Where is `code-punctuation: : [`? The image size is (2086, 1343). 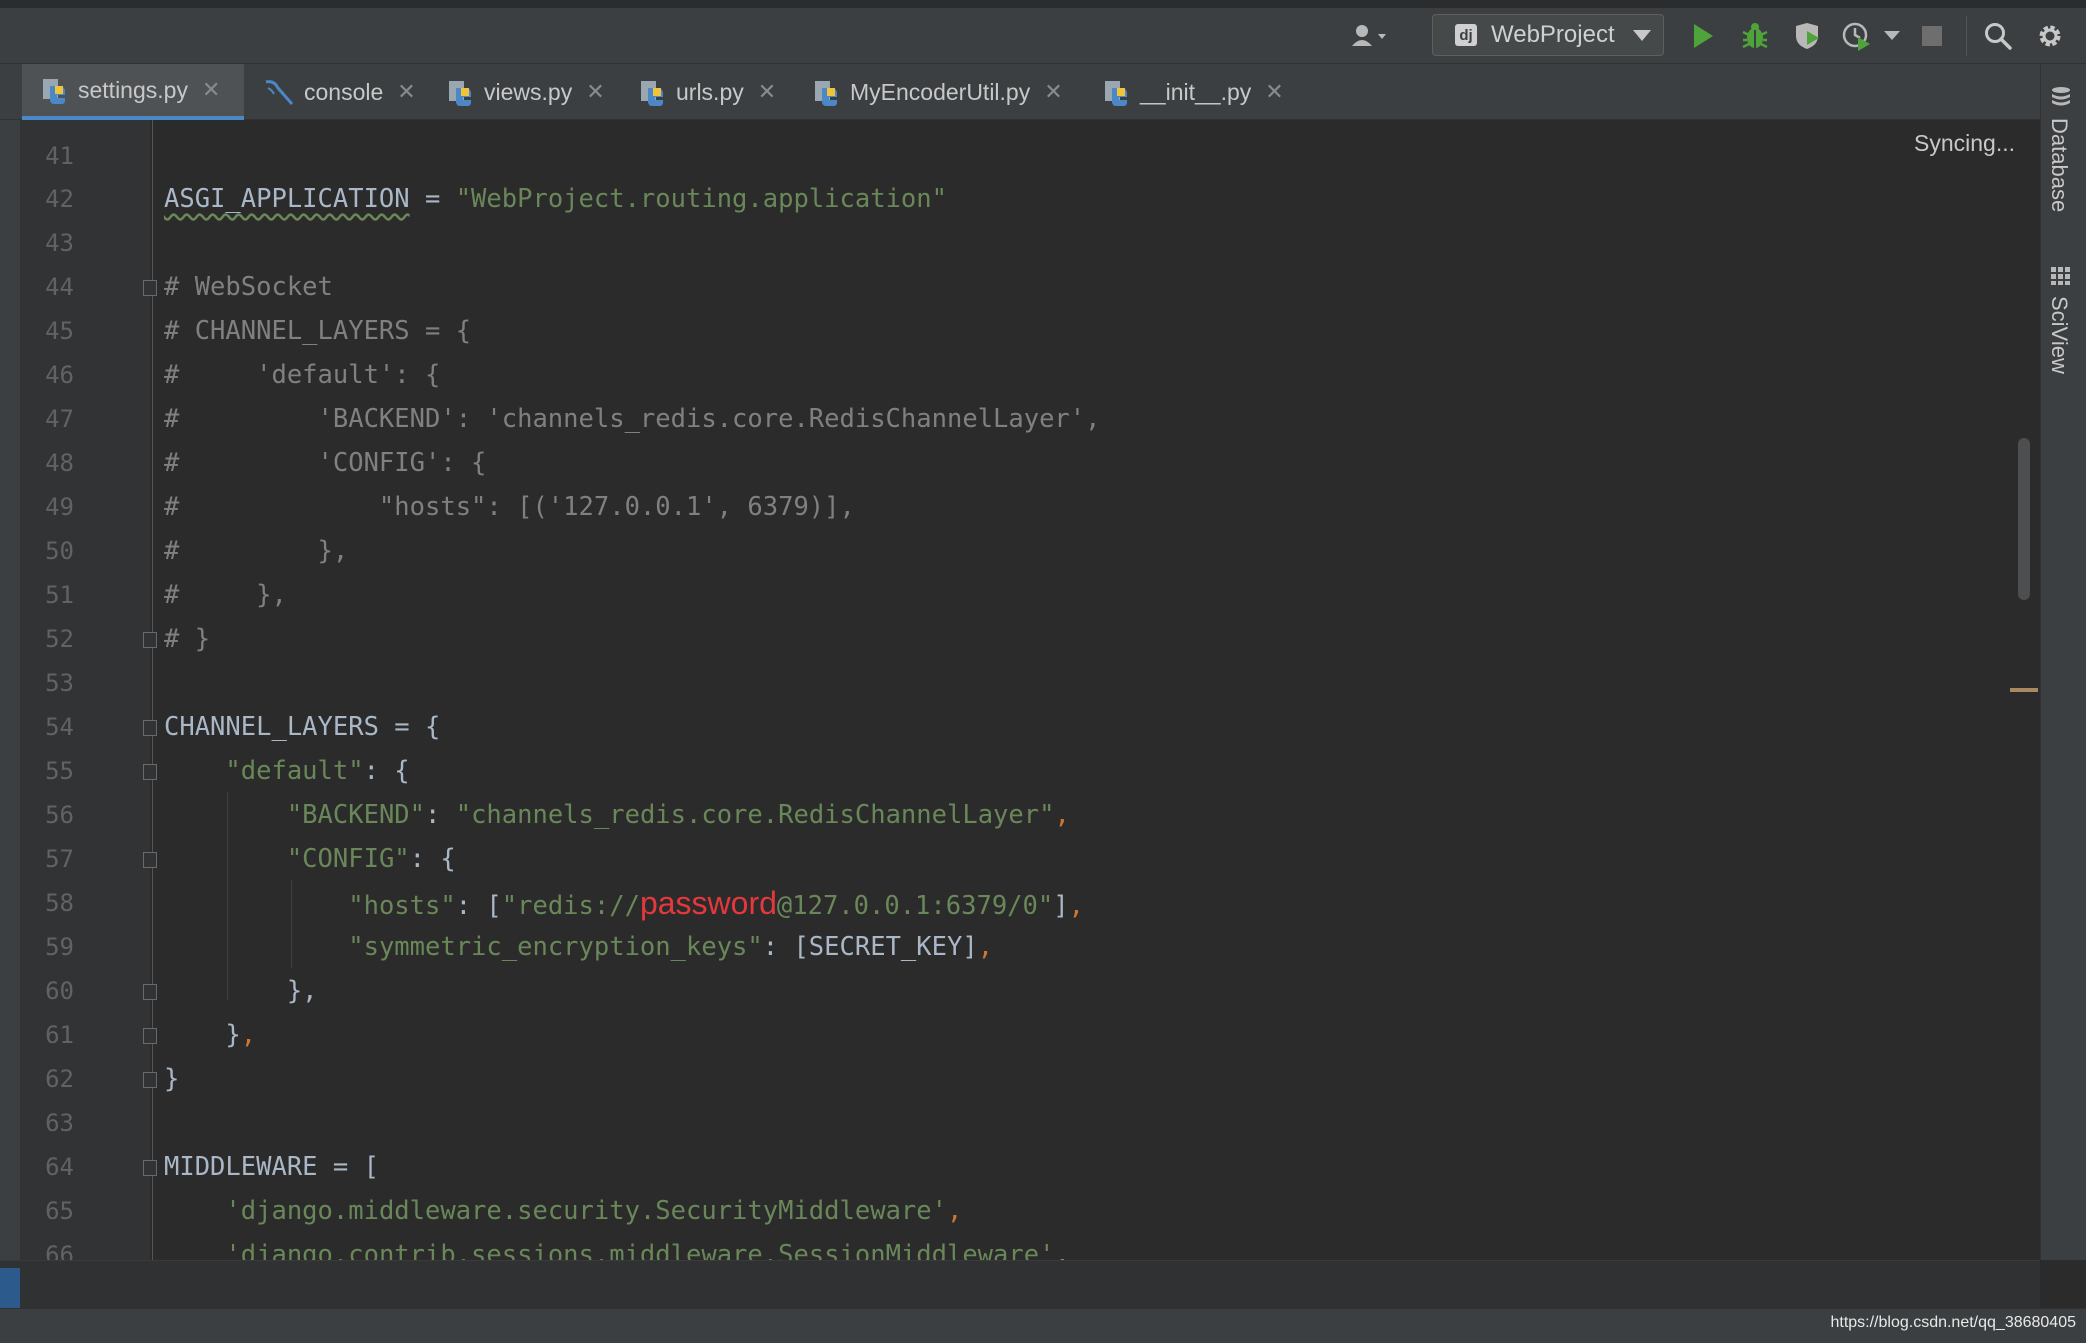 code-punctuation: : [ is located at coordinates (478, 906).